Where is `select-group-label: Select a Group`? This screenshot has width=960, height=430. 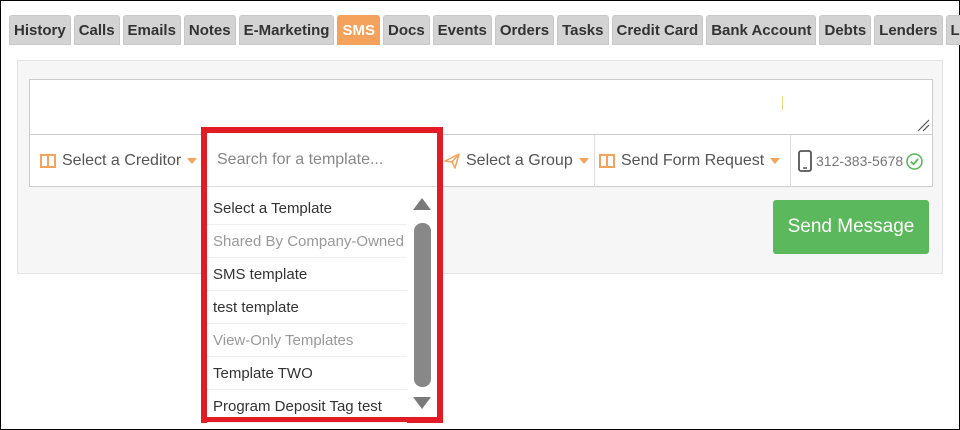 select-group-label: Select a Group is located at coordinates (519, 160).